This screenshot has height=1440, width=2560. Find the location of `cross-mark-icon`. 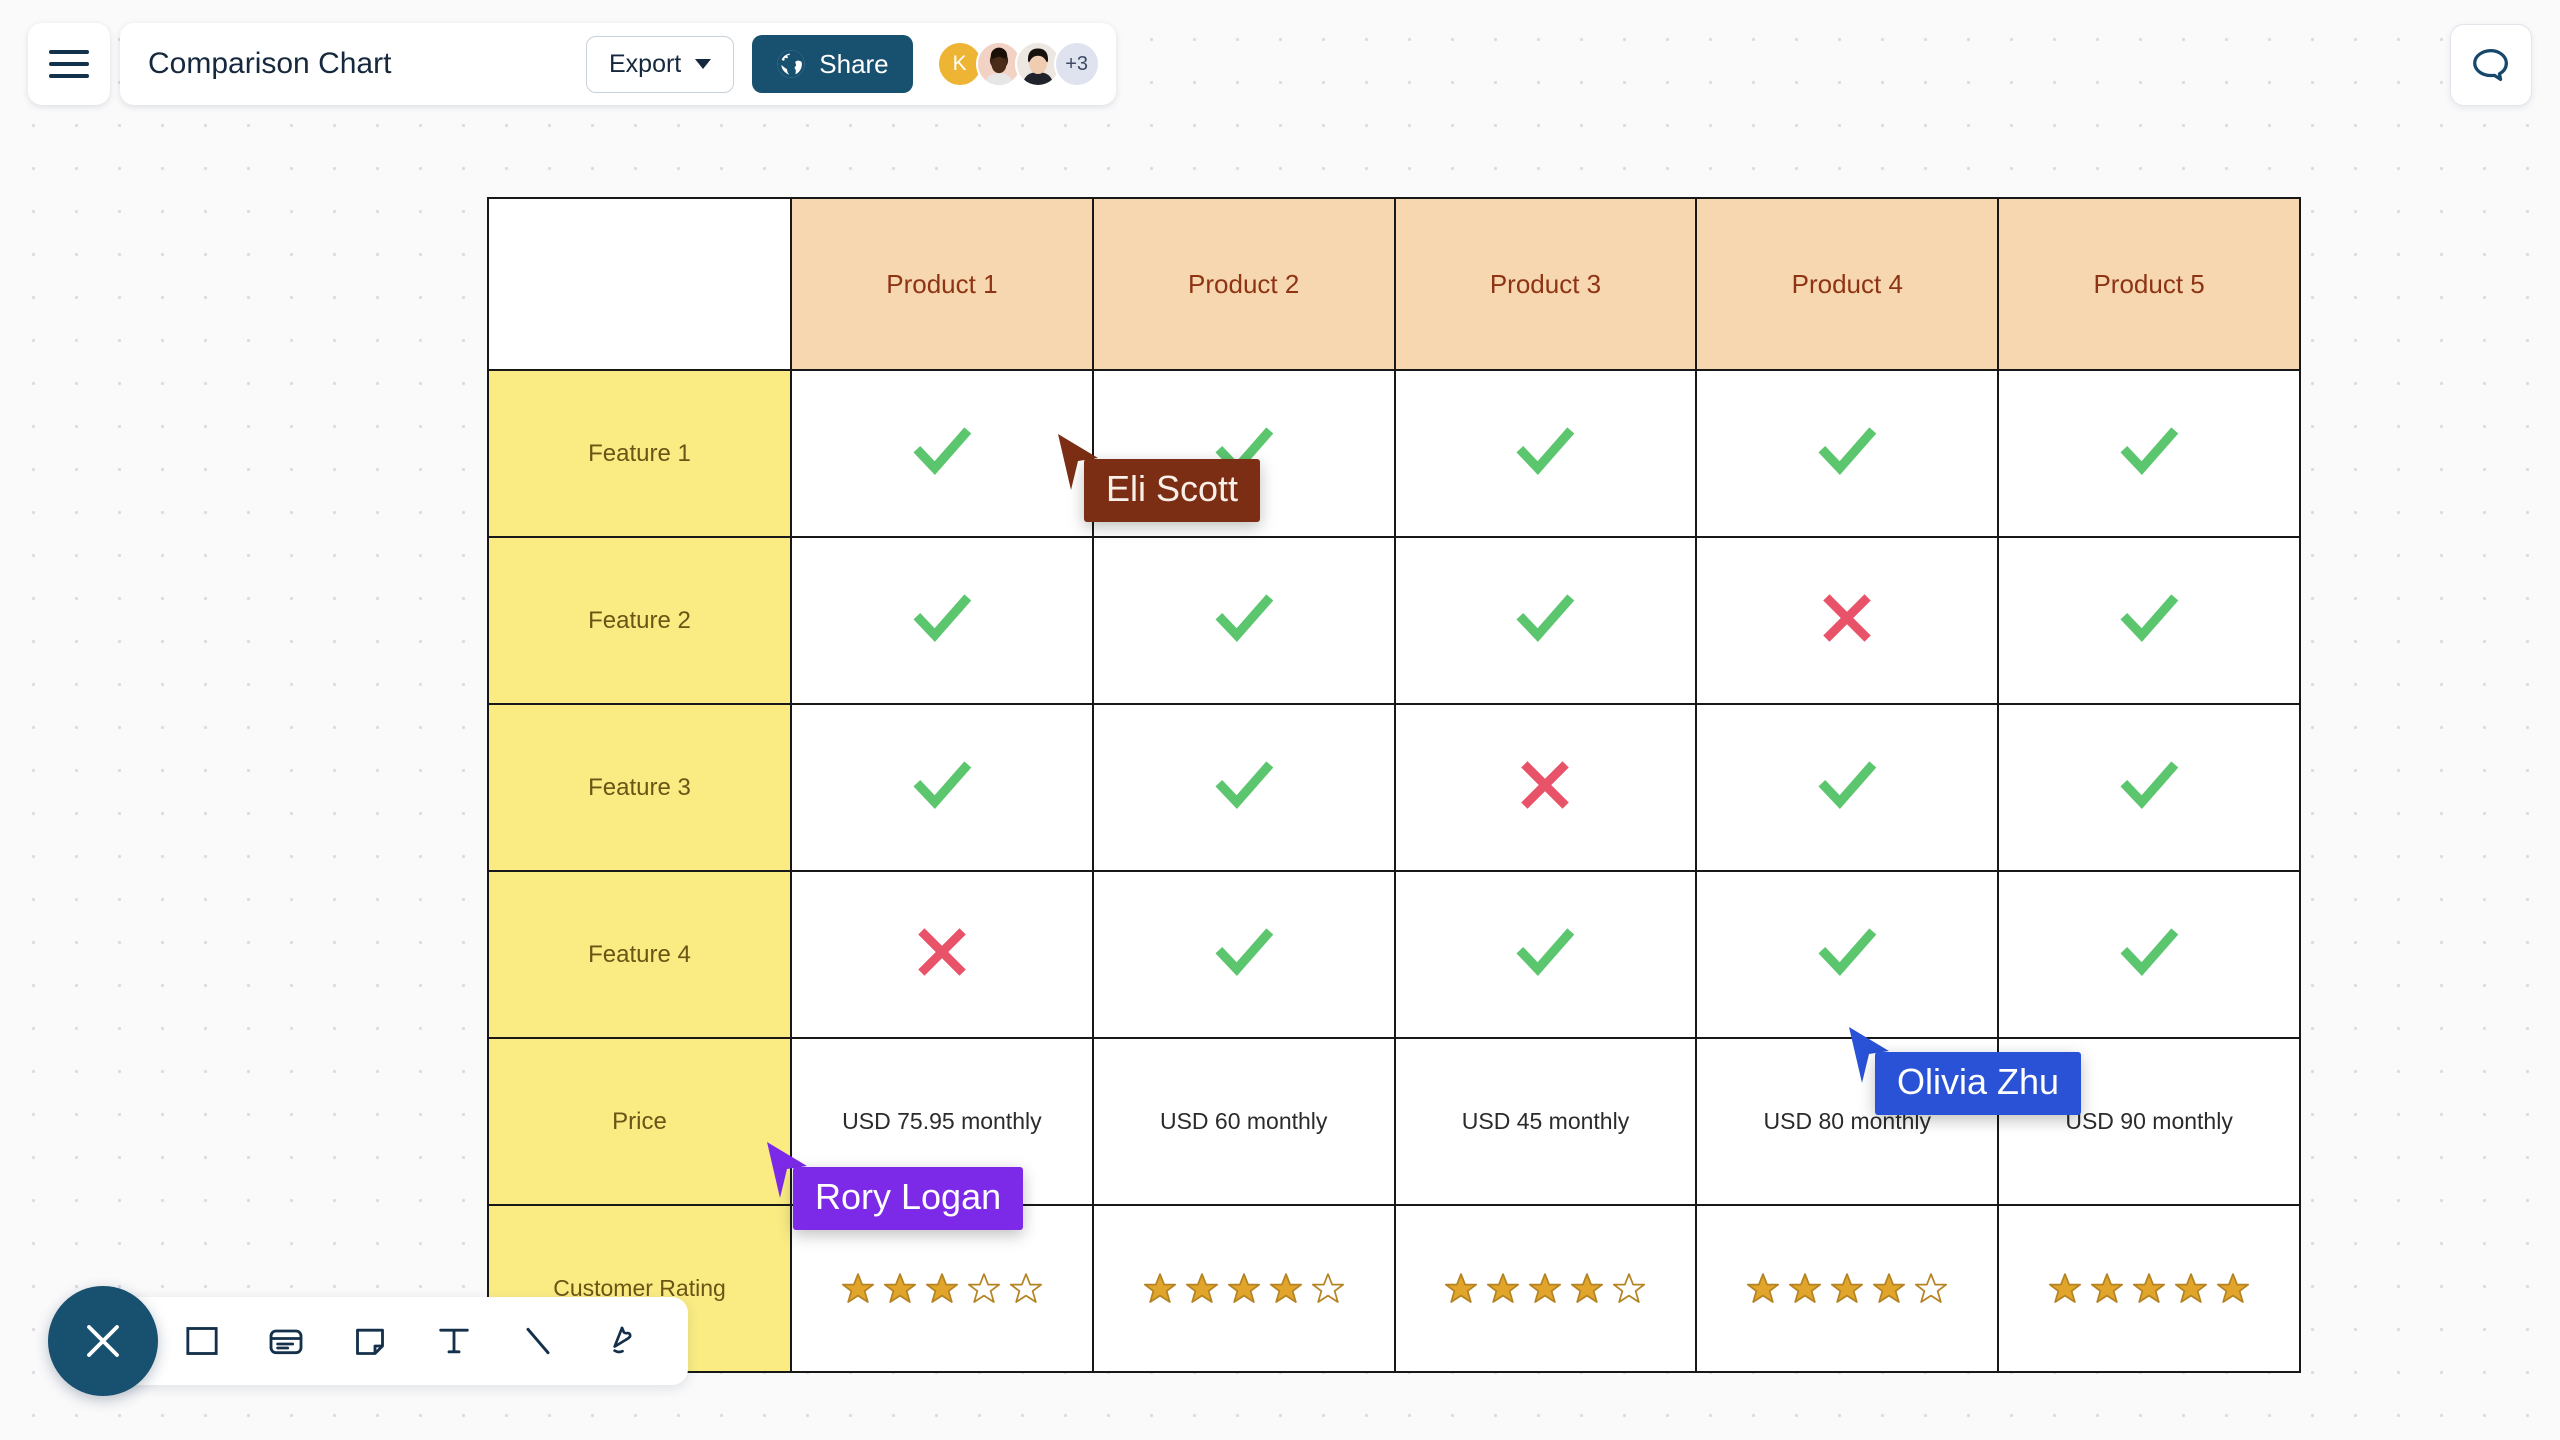

cross-mark-icon is located at coordinates (1545, 785).